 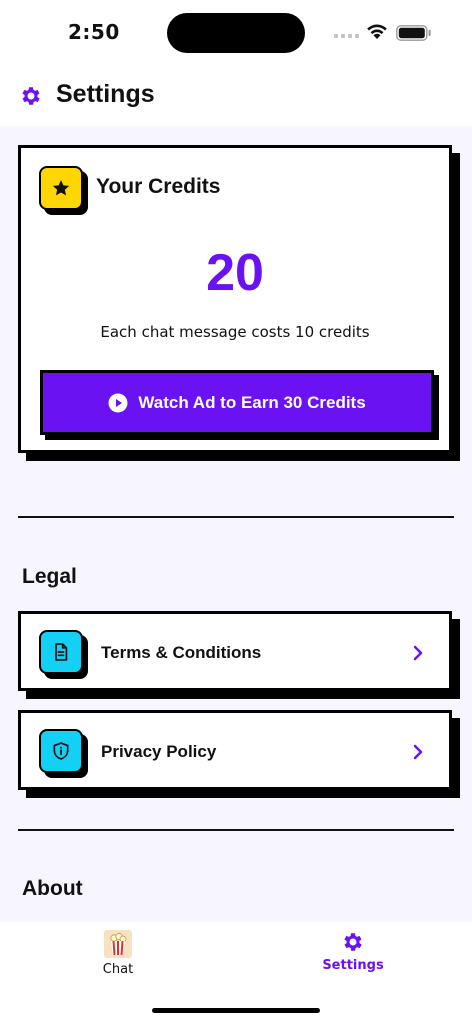 What do you see at coordinates (49, 576) in the screenshot?
I see `legal-section-title: Legal` at bounding box center [49, 576].